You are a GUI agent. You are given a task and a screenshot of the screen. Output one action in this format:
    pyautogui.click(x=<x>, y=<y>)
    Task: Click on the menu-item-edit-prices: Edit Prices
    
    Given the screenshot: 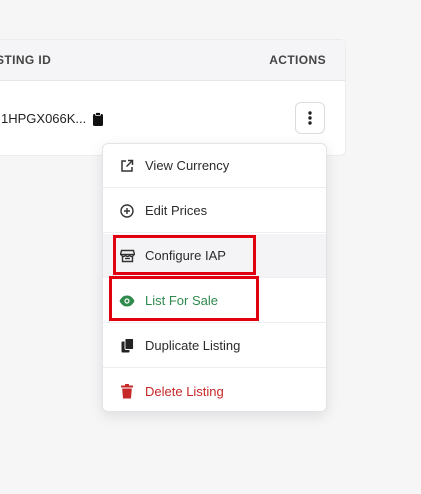 What is the action you would take?
    pyautogui.click(x=214, y=211)
    